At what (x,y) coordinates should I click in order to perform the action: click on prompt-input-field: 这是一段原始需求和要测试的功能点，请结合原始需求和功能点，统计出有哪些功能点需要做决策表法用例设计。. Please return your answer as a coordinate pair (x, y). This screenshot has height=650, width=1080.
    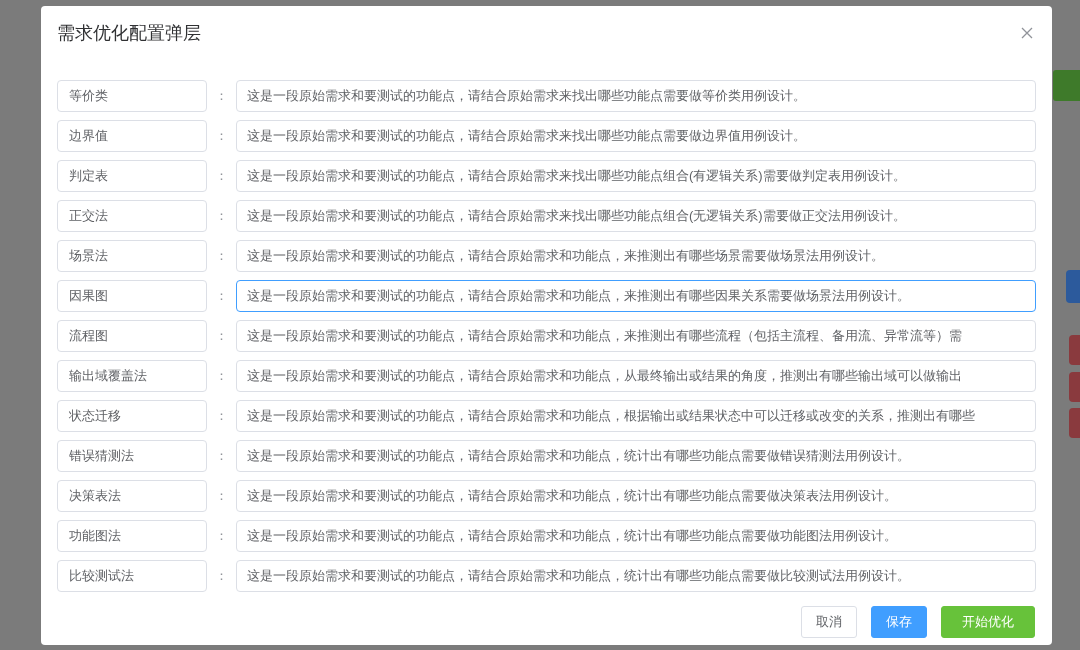
    Looking at the image, I should click on (636, 496).